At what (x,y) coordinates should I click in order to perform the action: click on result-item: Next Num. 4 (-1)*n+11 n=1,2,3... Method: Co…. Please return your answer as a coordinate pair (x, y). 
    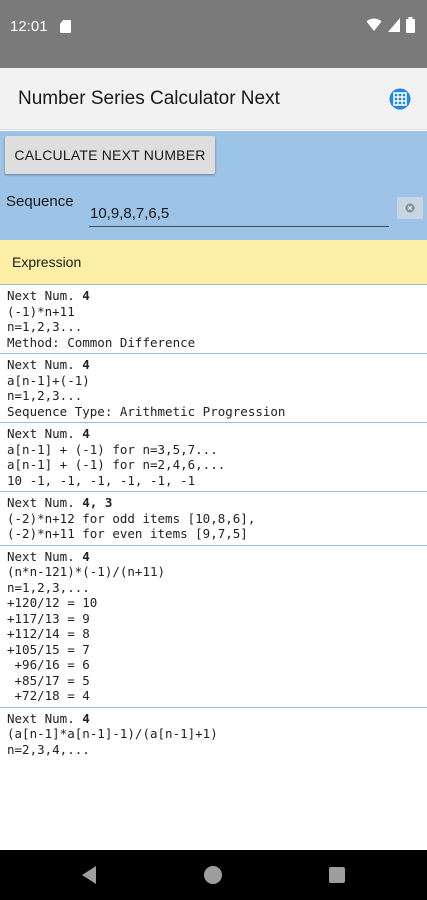
    Looking at the image, I should click on (213, 318).